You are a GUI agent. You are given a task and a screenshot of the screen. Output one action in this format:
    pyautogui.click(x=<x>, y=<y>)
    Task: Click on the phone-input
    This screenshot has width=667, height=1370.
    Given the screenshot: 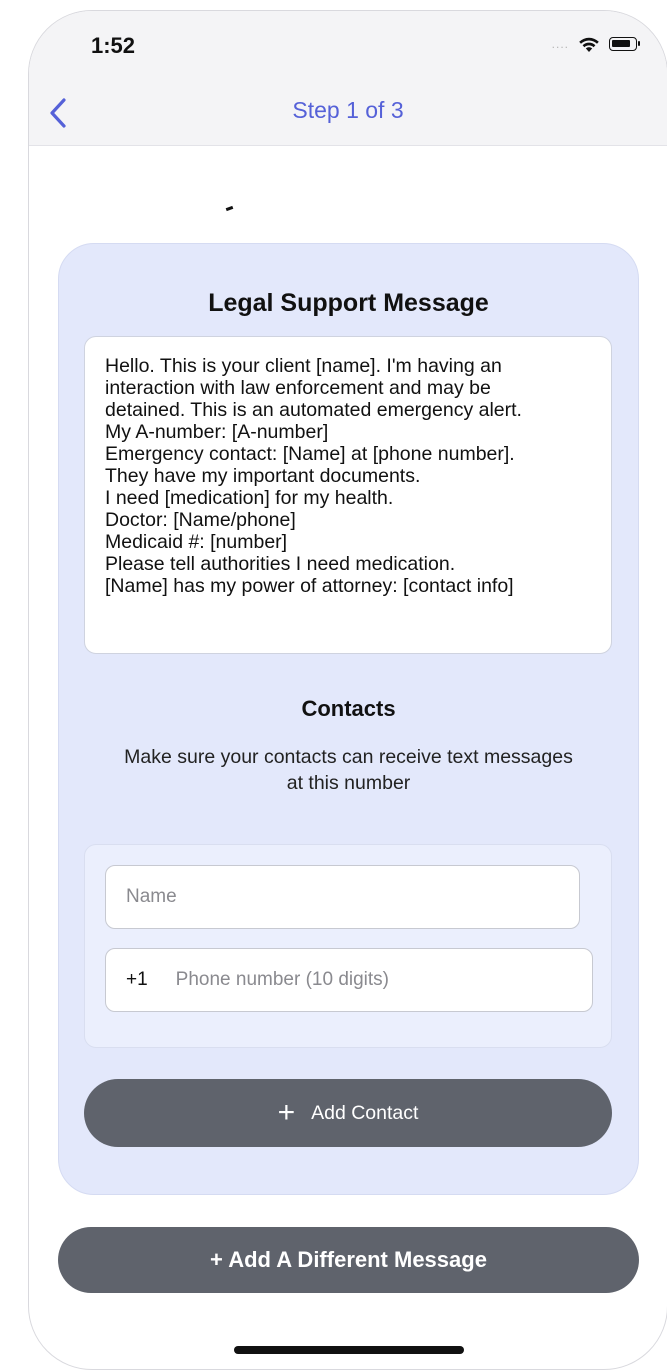 What is the action you would take?
    pyautogui.click(x=382, y=980)
    